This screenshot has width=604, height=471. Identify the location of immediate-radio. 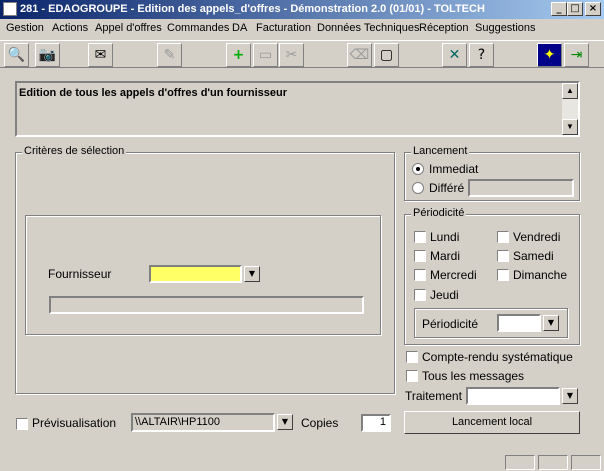
(418, 169).